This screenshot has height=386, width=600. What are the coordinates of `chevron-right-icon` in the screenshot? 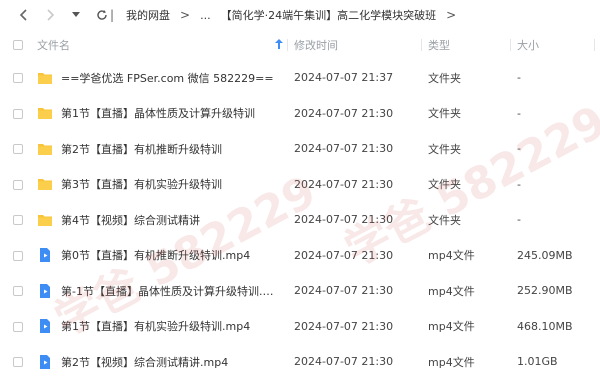 It's located at (51, 15).